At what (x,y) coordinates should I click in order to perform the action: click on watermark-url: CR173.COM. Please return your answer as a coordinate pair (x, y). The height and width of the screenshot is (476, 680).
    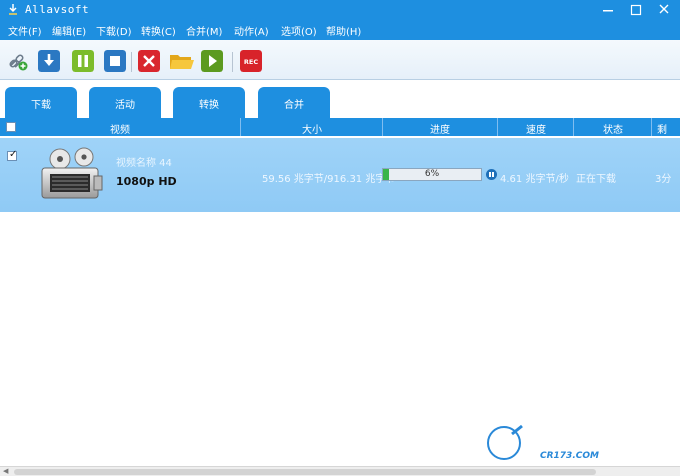
    Looking at the image, I should click on (569, 456).